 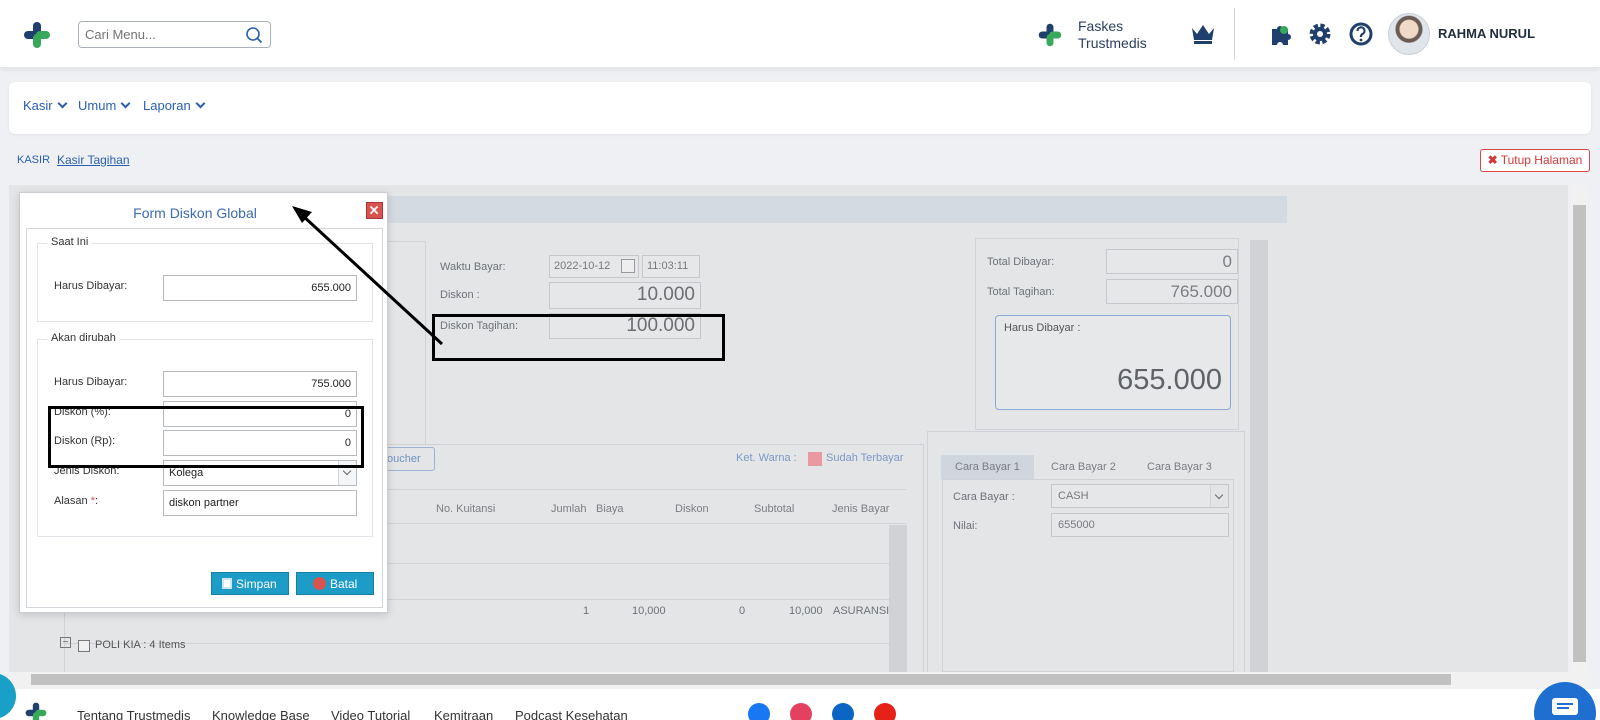 What do you see at coordinates (344, 584) in the screenshot?
I see `cancel-label: Batal` at bounding box center [344, 584].